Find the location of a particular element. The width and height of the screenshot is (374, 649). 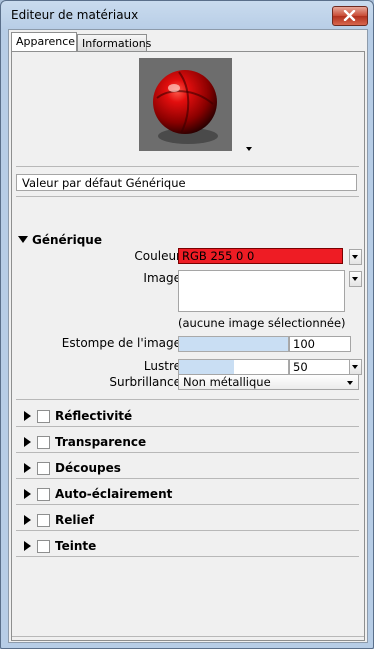

material-preview is located at coordinates (185, 104).